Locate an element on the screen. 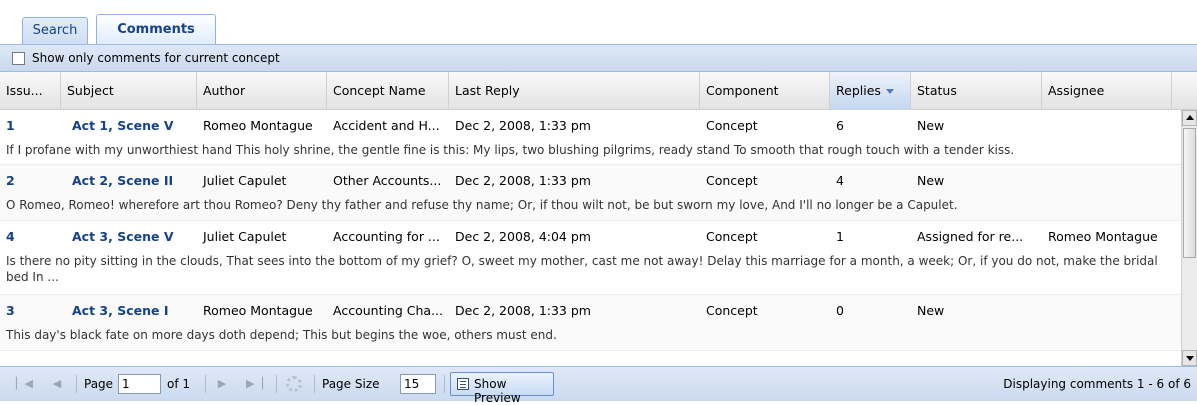 The image size is (1197, 405). page-count-label: of 1 is located at coordinates (179, 384).